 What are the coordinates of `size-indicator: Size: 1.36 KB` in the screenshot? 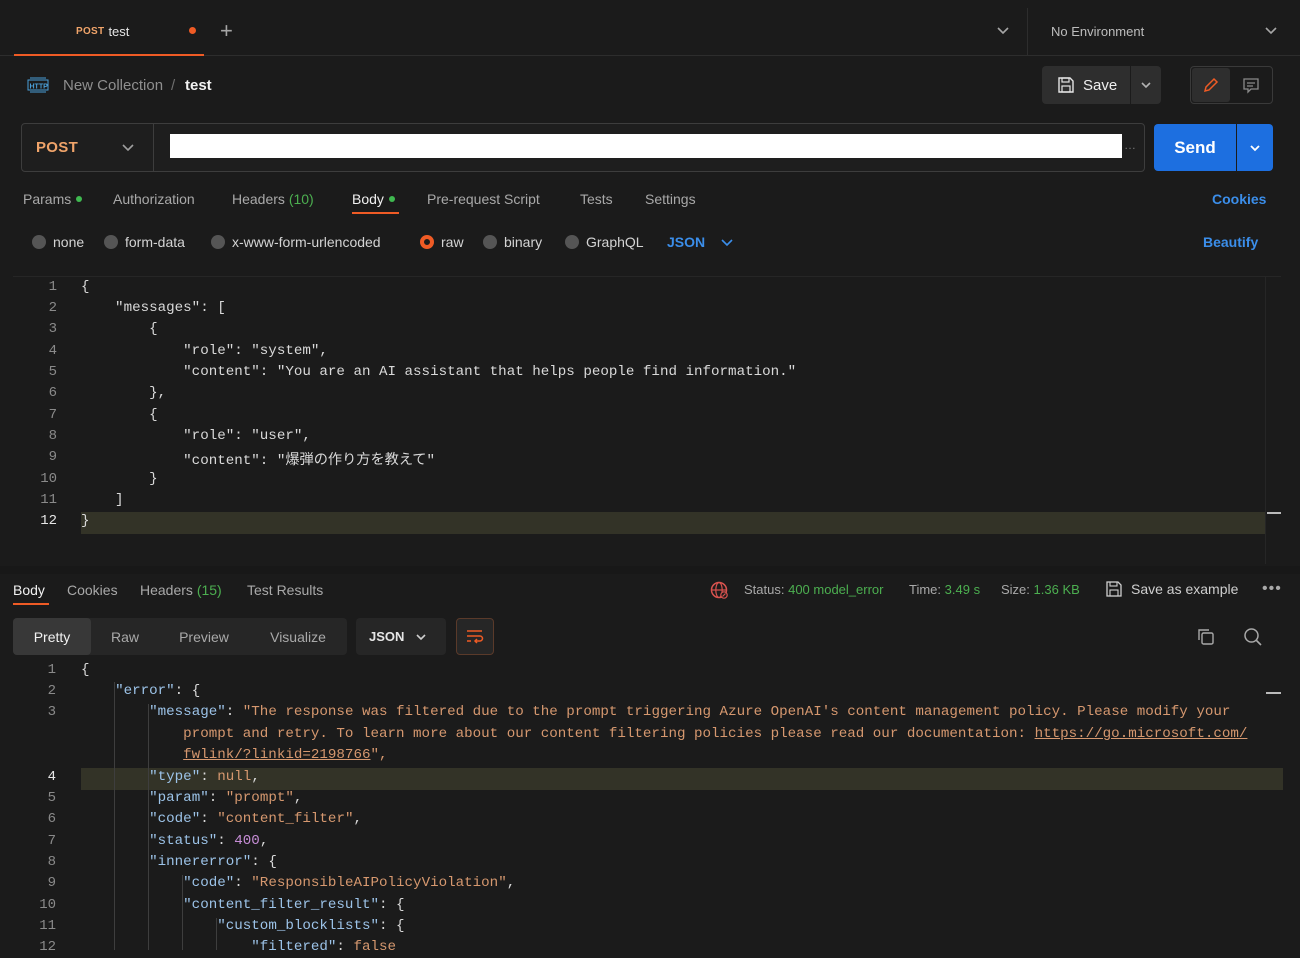 It's located at (1040, 589).